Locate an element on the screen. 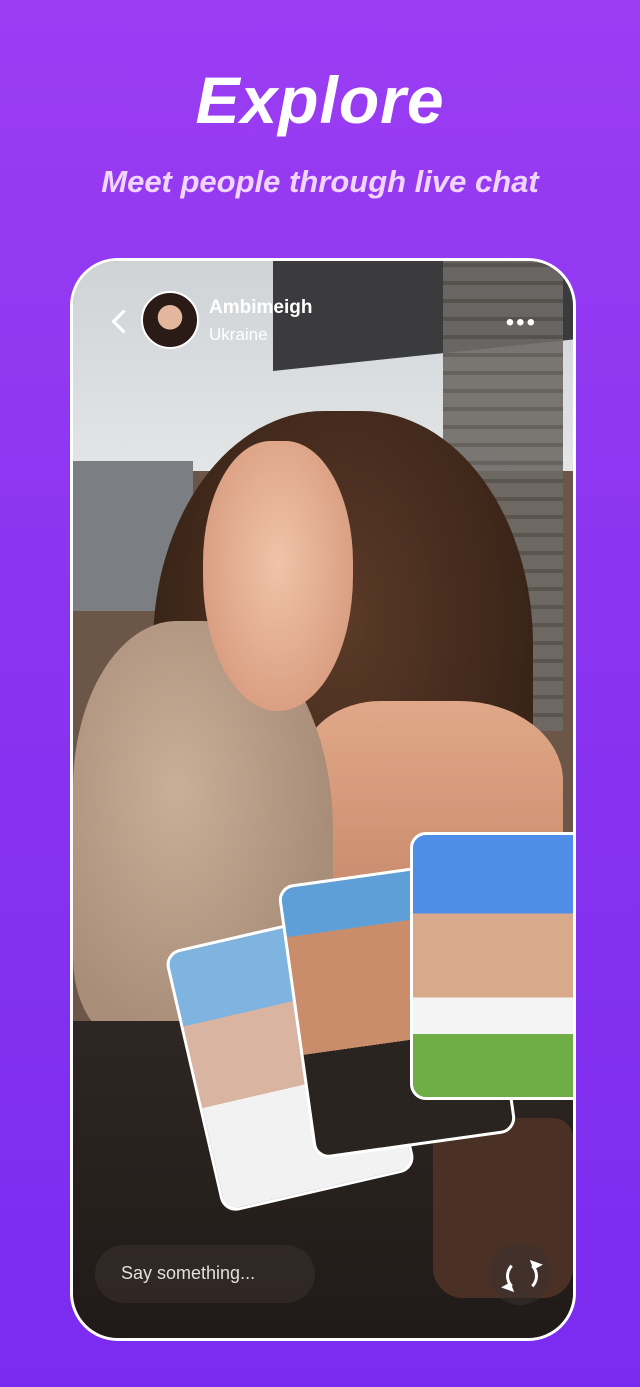 Image resolution: width=640 pixels, height=1387 pixels. person-face is located at coordinates (278, 576).